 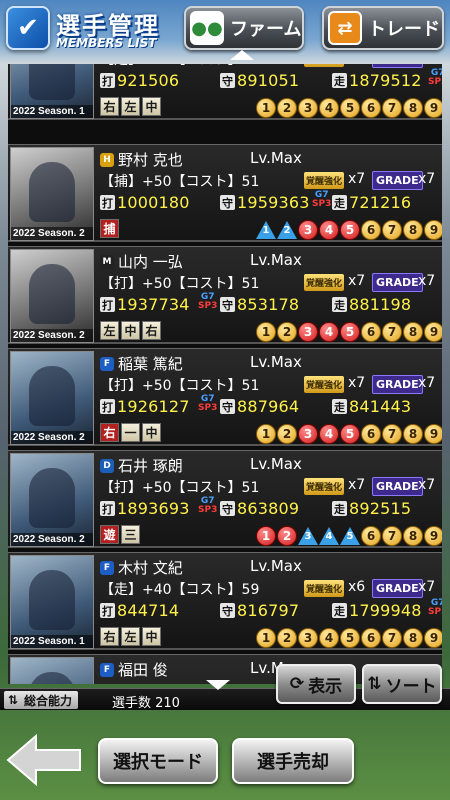 What do you see at coordinates (266, 29) in the screenshot?
I see `farm-label: ファーム` at bounding box center [266, 29].